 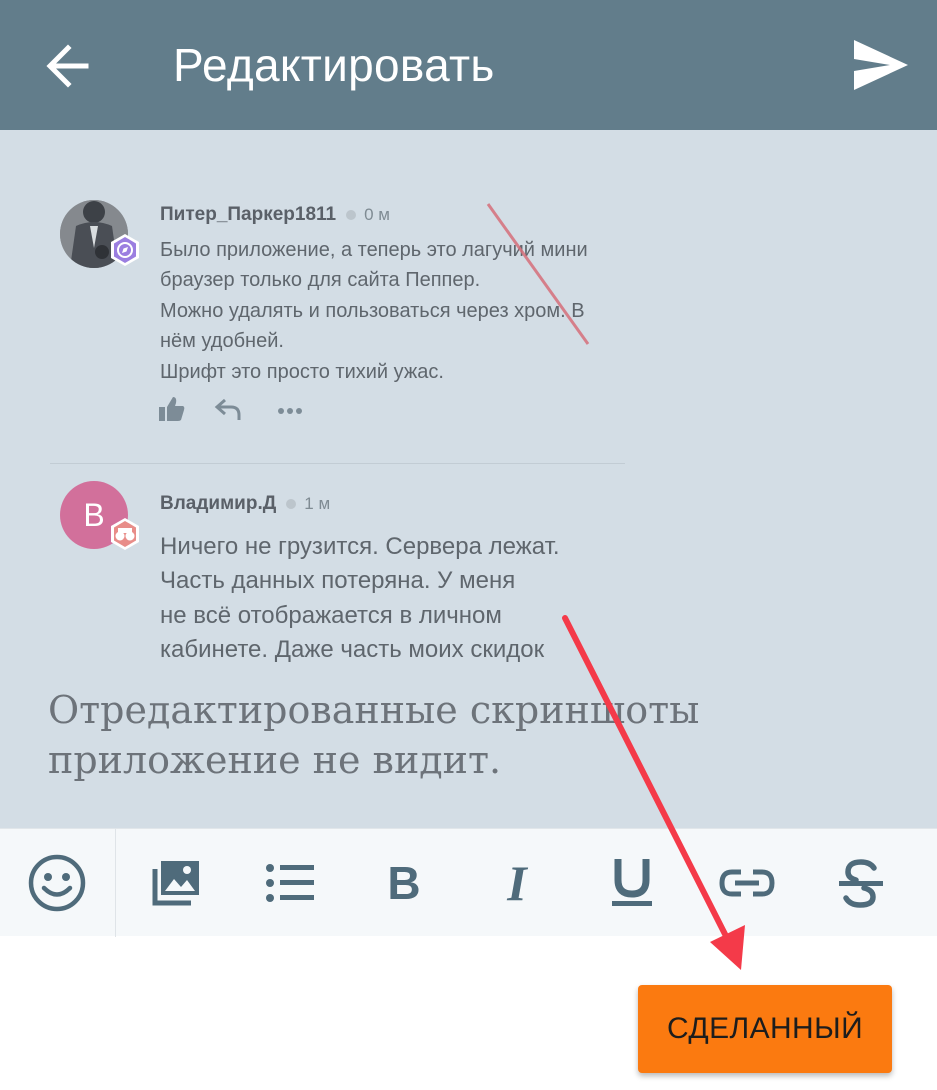 I want to click on italic-button: I, so click(x=517, y=883).